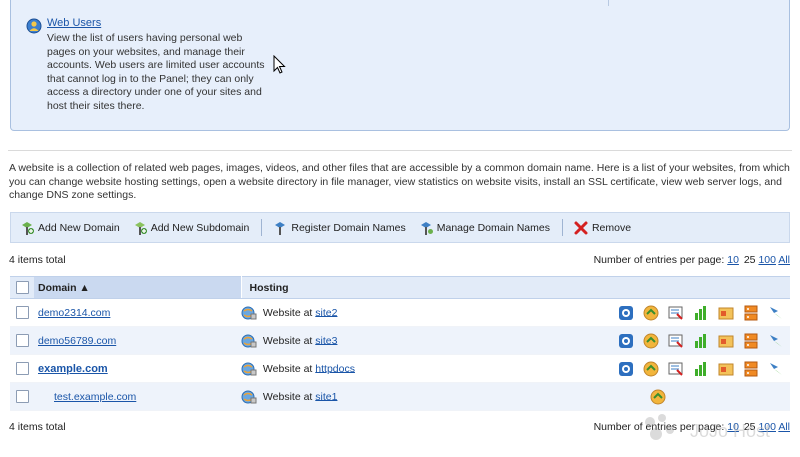 Image resolution: width=800 pixels, height=457 pixels. What do you see at coordinates (493, 227) in the screenshot?
I see `manage-domain-names-label: Manage Domain Names` at bounding box center [493, 227].